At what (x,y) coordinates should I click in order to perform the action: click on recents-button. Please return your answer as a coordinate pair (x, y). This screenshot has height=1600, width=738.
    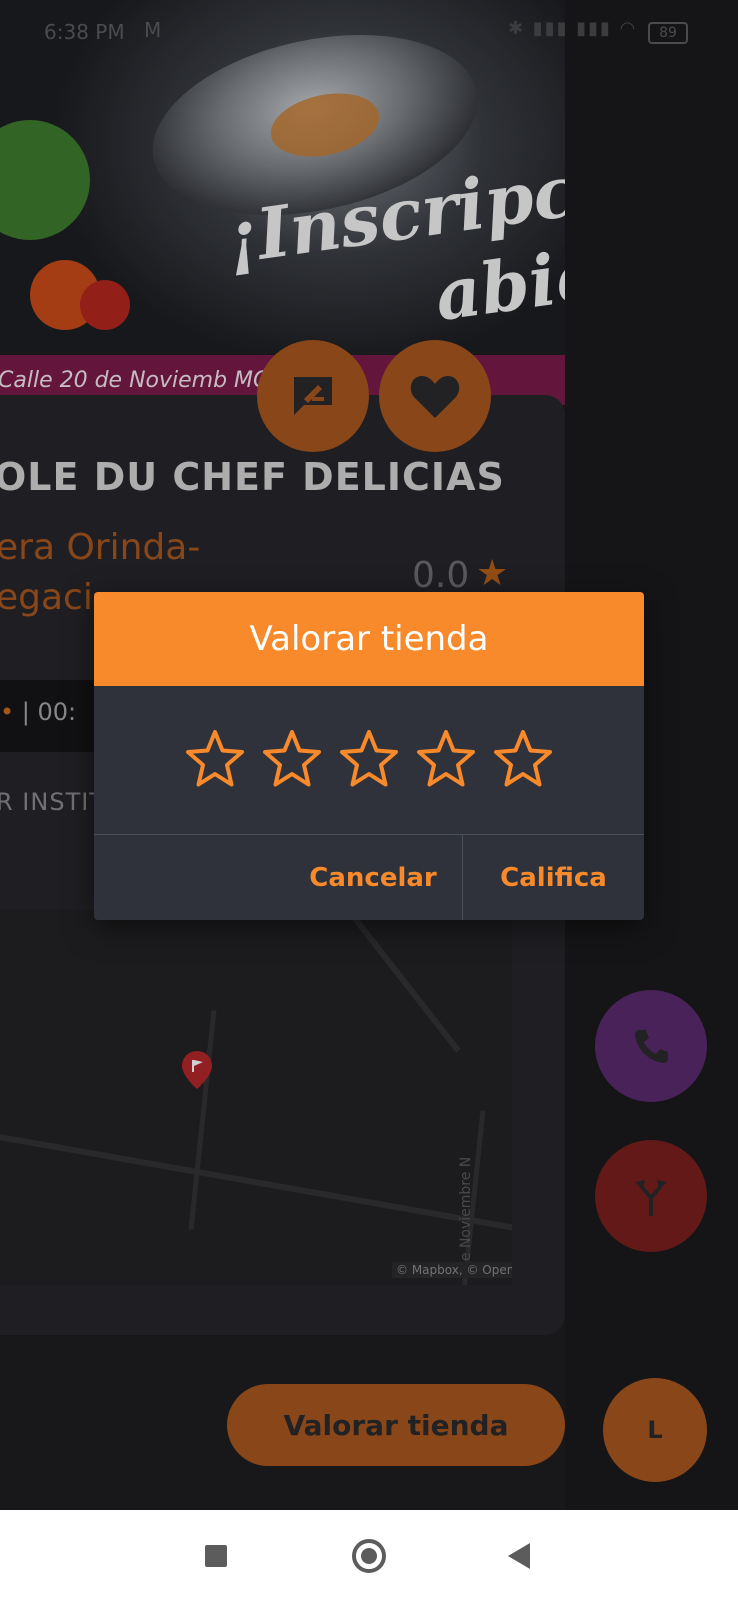
    Looking at the image, I should click on (216, 1556).